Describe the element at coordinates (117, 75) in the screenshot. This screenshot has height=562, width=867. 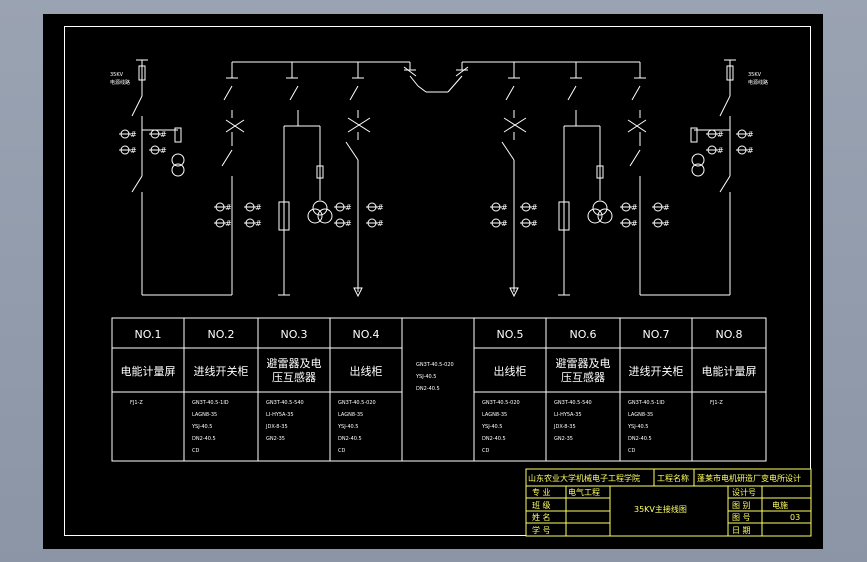
I see `left-incoming-voltage: 35KV` at that location.